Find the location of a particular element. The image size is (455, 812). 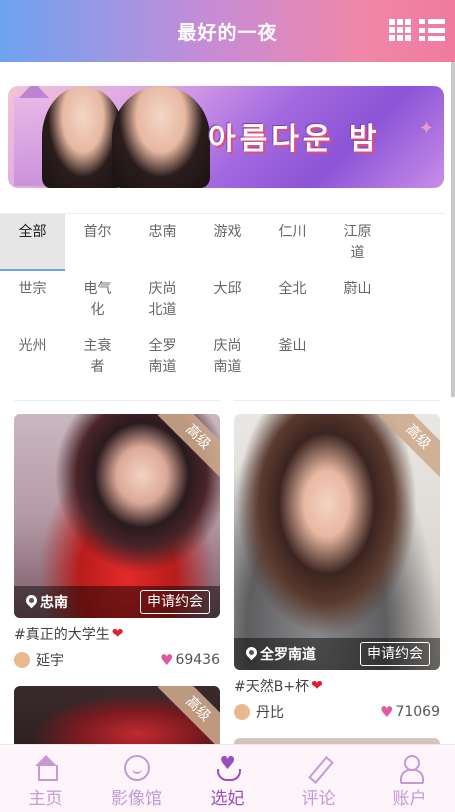

user-info: 丹比 is located at coordinates (259, 712).